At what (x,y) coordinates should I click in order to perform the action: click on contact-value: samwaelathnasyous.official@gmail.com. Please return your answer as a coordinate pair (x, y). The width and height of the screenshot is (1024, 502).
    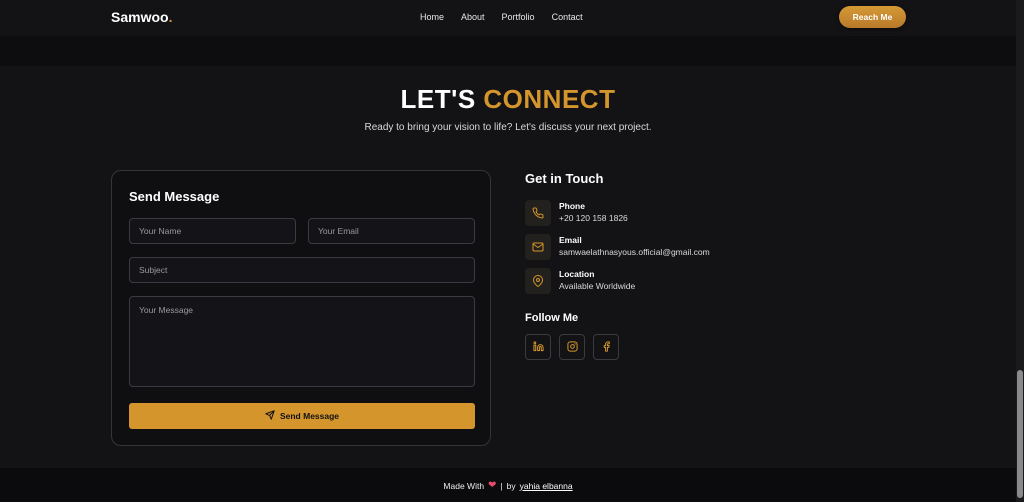
    Looking at the image, I should click on (634, 252).